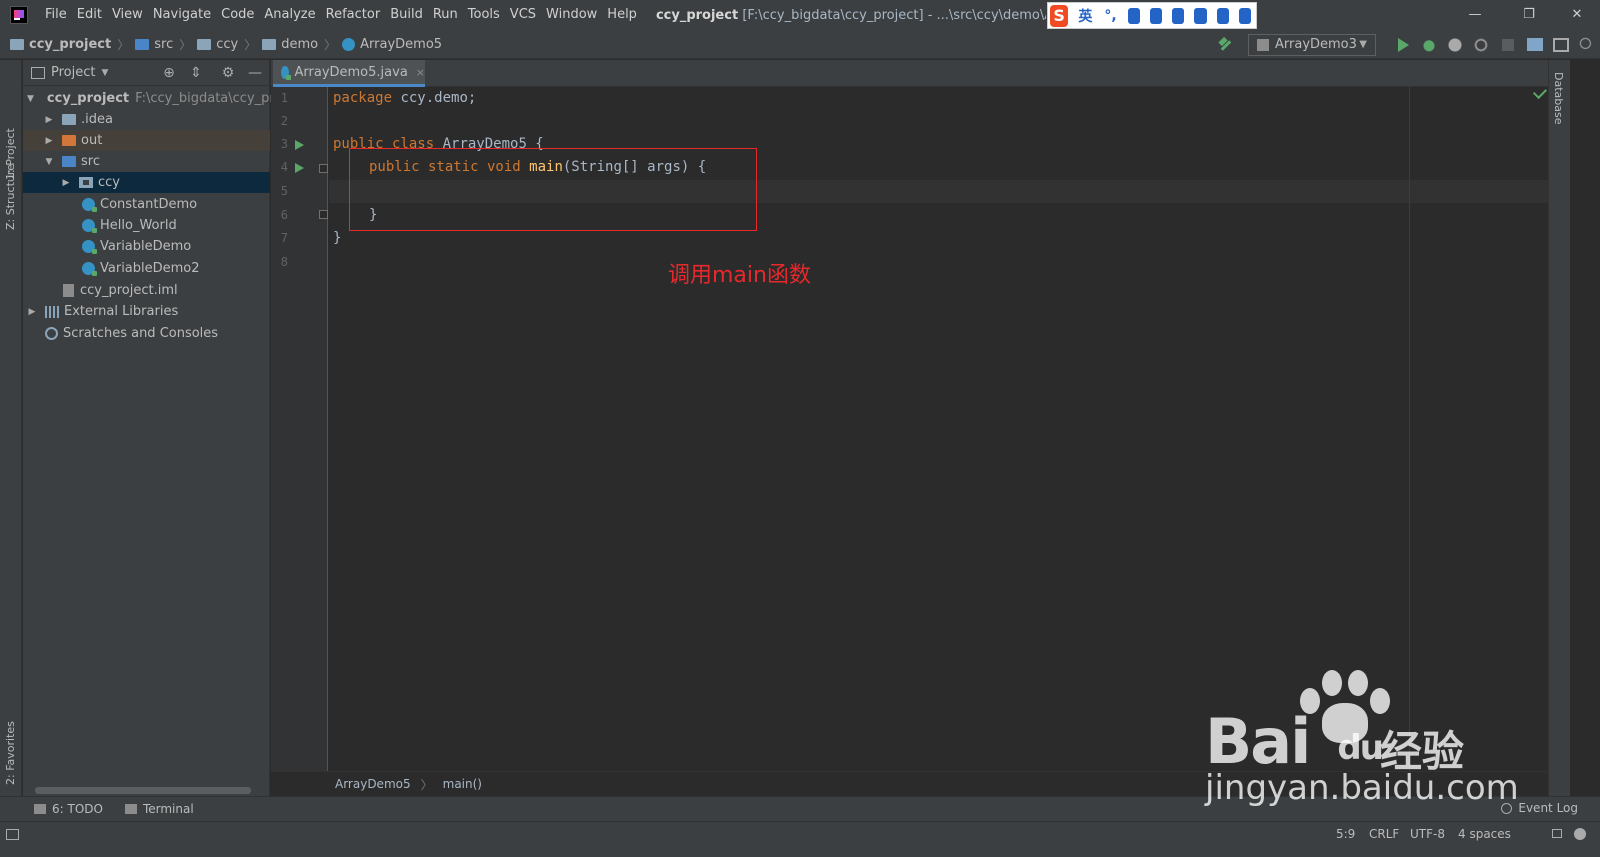 Image resolution: width=1600 pixels, height=857 pixels. I want to click on restore-button: ❐, so click(1529, 15).